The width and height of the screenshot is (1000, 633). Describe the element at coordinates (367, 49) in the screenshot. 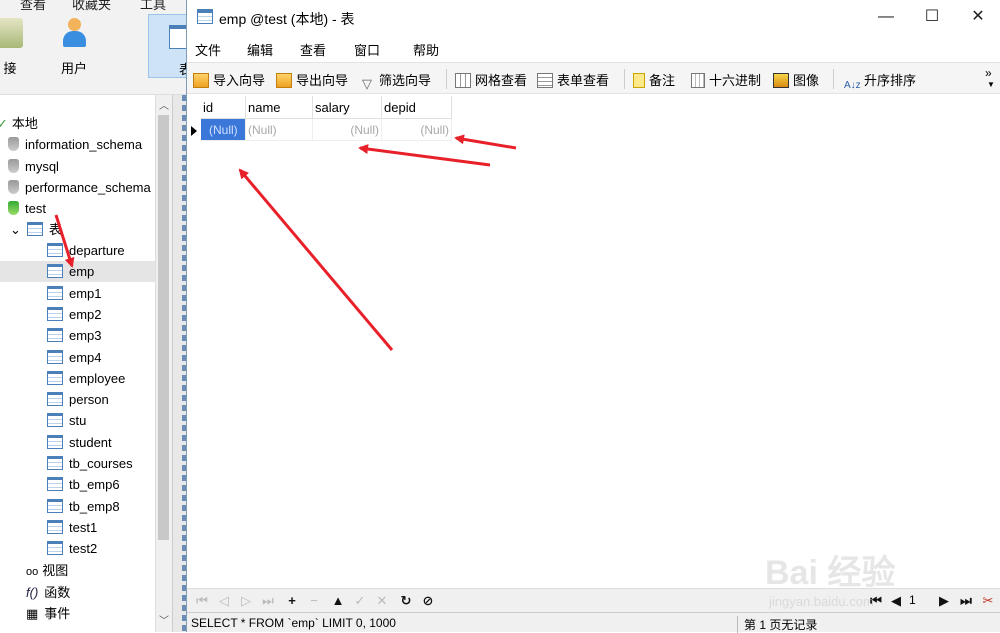

I see `menu-window: 窗口` at that location.